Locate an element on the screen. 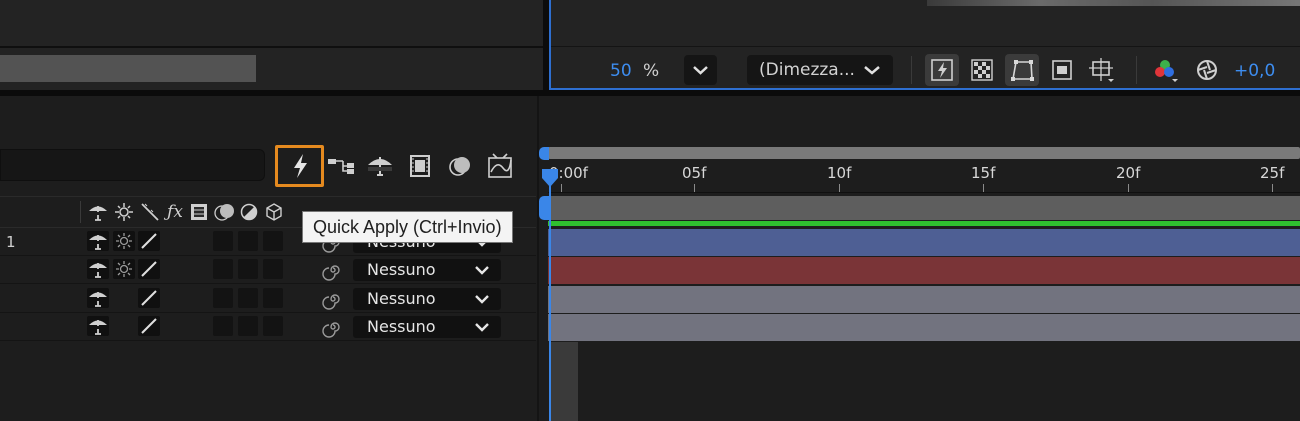 Image resolution: width=1300 pixels, height=421 pixels. grid-guides-button is located at coordinates (1102, 70).